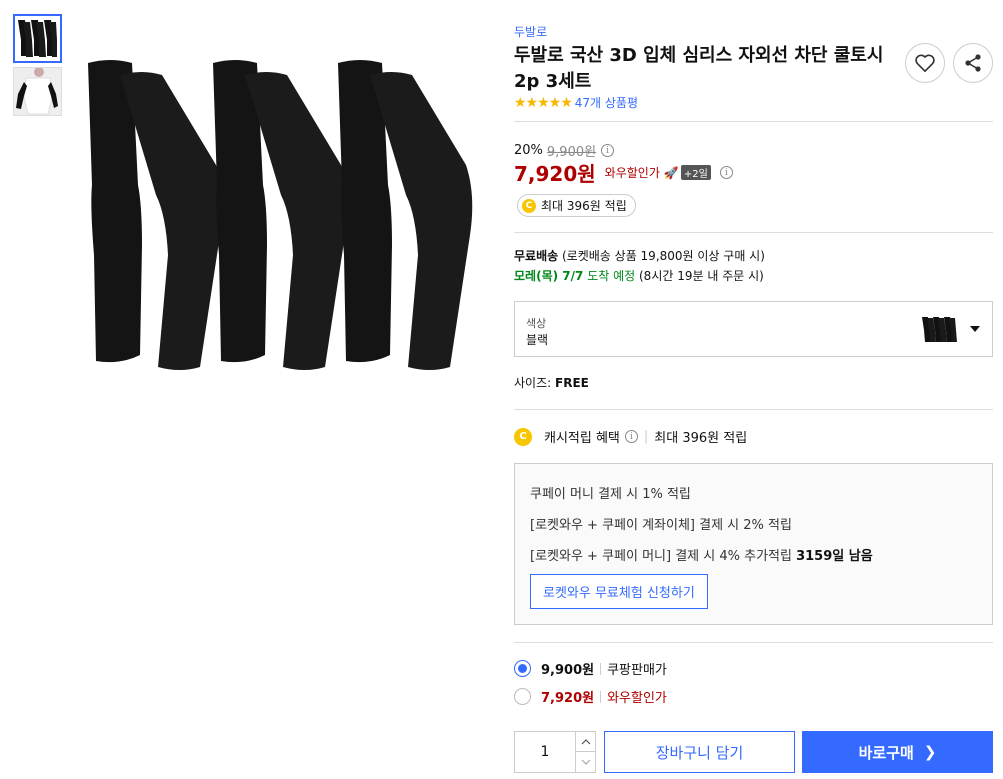  Describe the element at coordinates (555, 174) in the screenshot. I see `sale-price: 7,920원` at that location.